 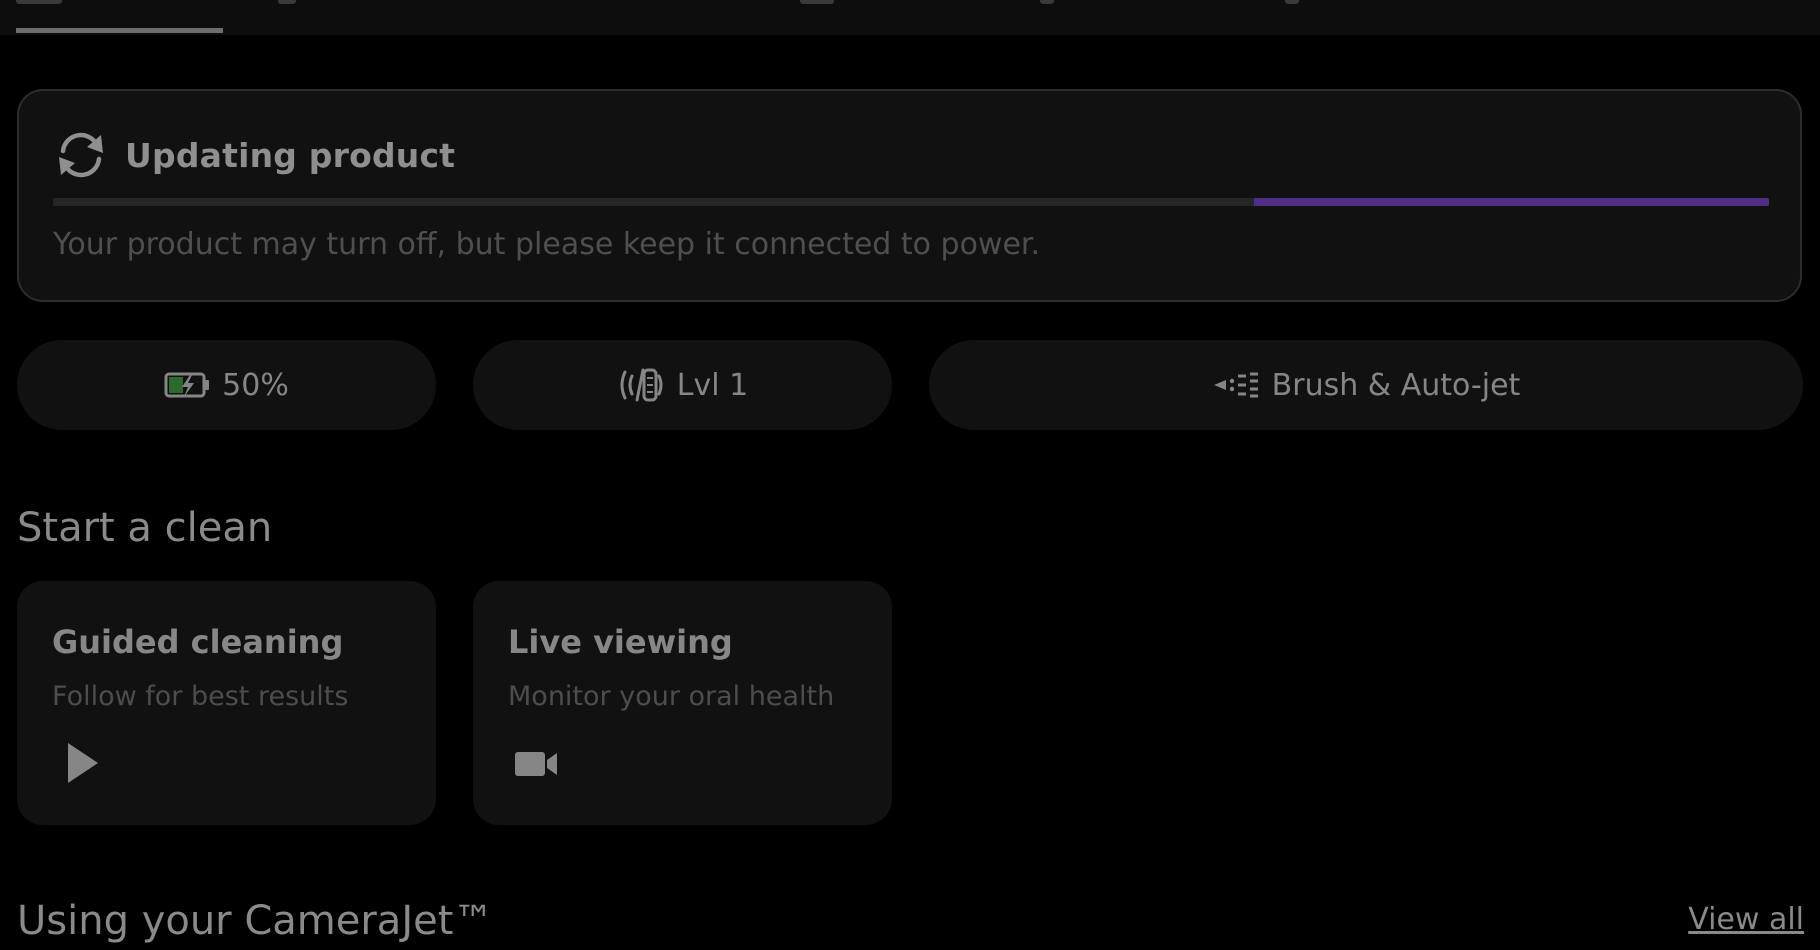 What do you see at coordinates (145, 528) in the screenshot?
I see `start-clean-heading: Start a clean` at bounding box center [145, 528].